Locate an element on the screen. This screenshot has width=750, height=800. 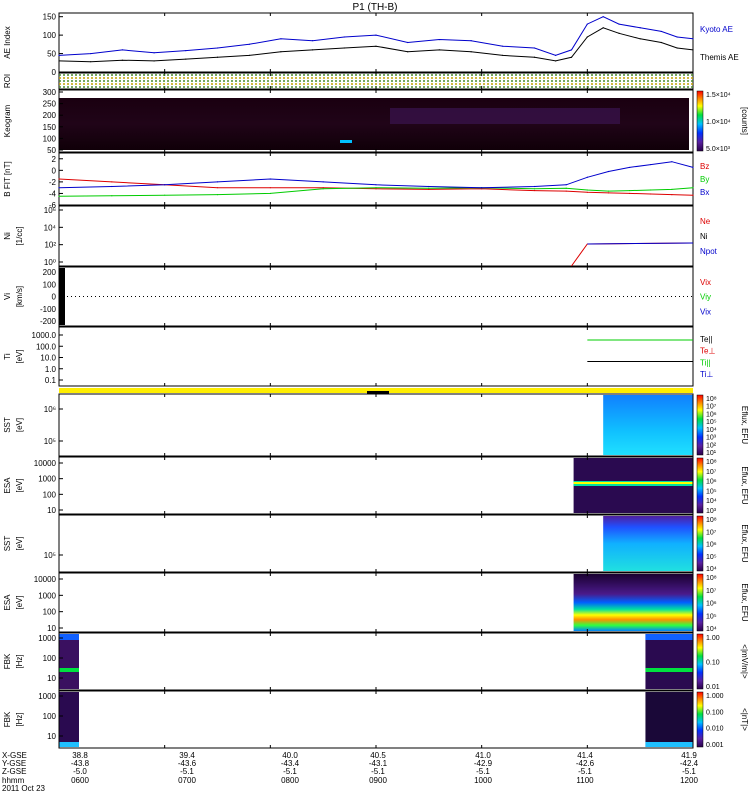
legend-4-1: Ni is located at coordinates (704, 236).